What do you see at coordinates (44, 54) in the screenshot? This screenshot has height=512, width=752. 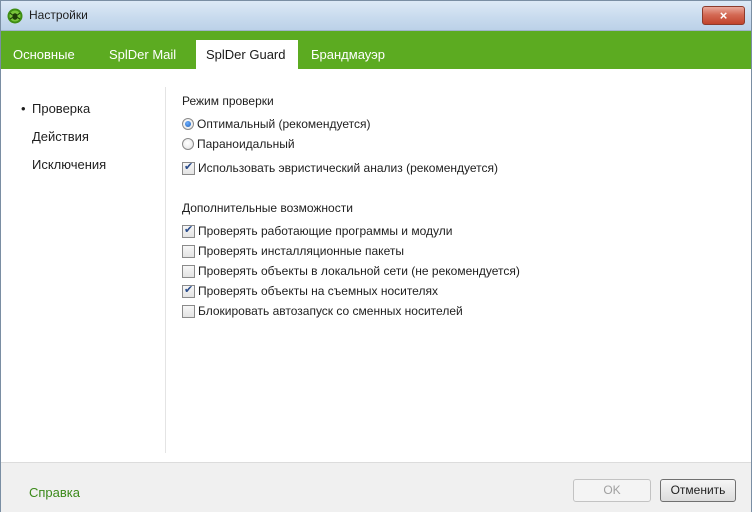 I see `tab-general: Основные` at bounding box center [44, 54].